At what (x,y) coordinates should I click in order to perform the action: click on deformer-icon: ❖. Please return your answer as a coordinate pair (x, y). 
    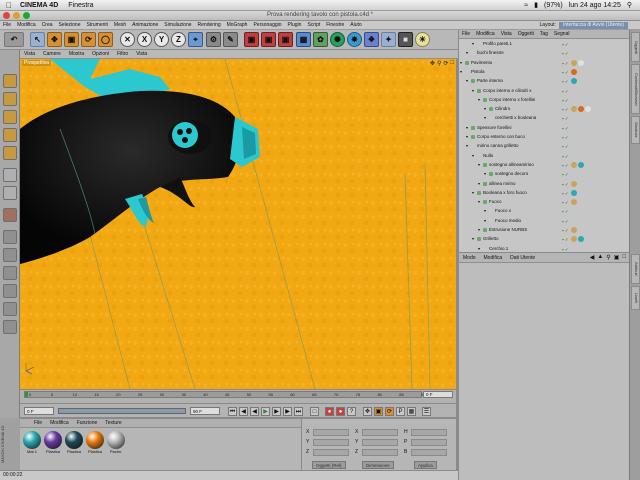
    Looking at the image, I should click on (371, 39).